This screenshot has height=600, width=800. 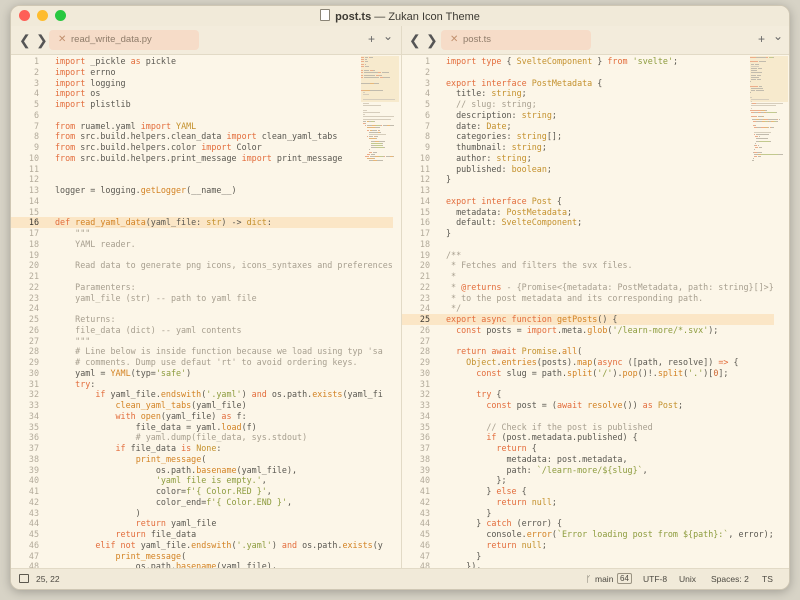 I want to click on code-line: 34, so click(x=588, y=416).